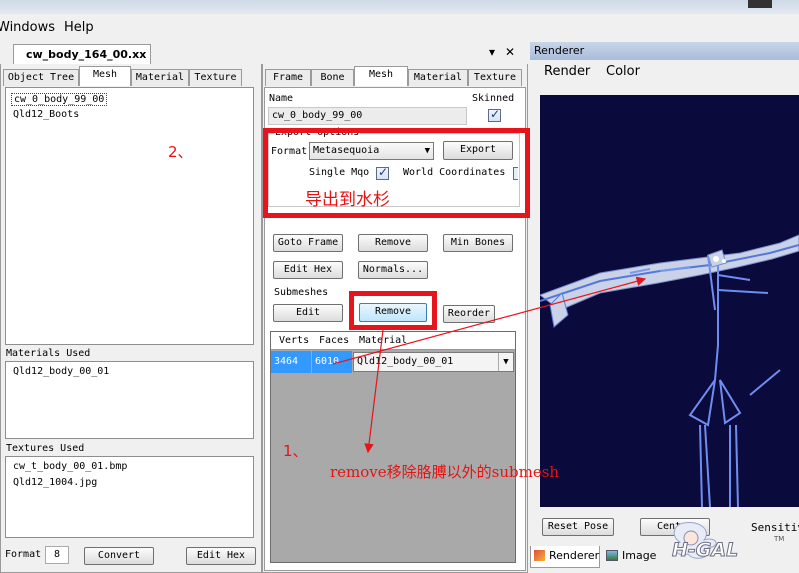  Describe the element at coordinates (129, 400) in the screenshot. I see `materials-list: Qld12_body_00_01` at that location.